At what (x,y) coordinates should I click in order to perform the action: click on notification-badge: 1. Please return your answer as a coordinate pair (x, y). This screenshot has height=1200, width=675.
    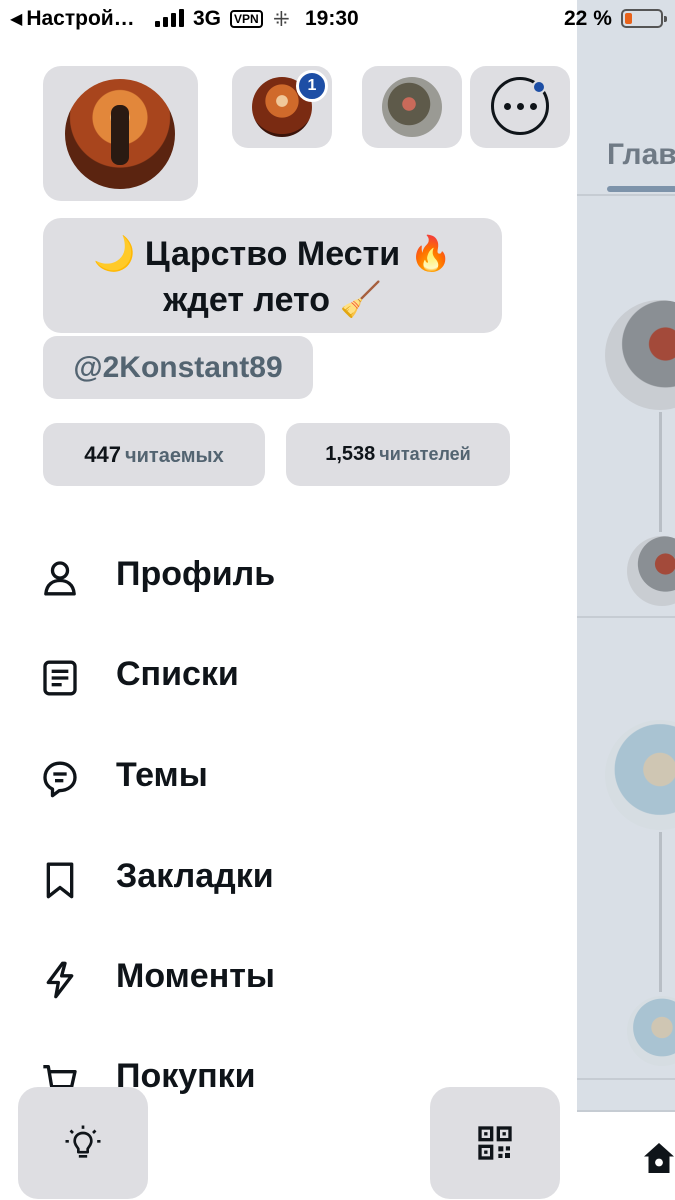
    Looking at the image, I should click on (312, 86).